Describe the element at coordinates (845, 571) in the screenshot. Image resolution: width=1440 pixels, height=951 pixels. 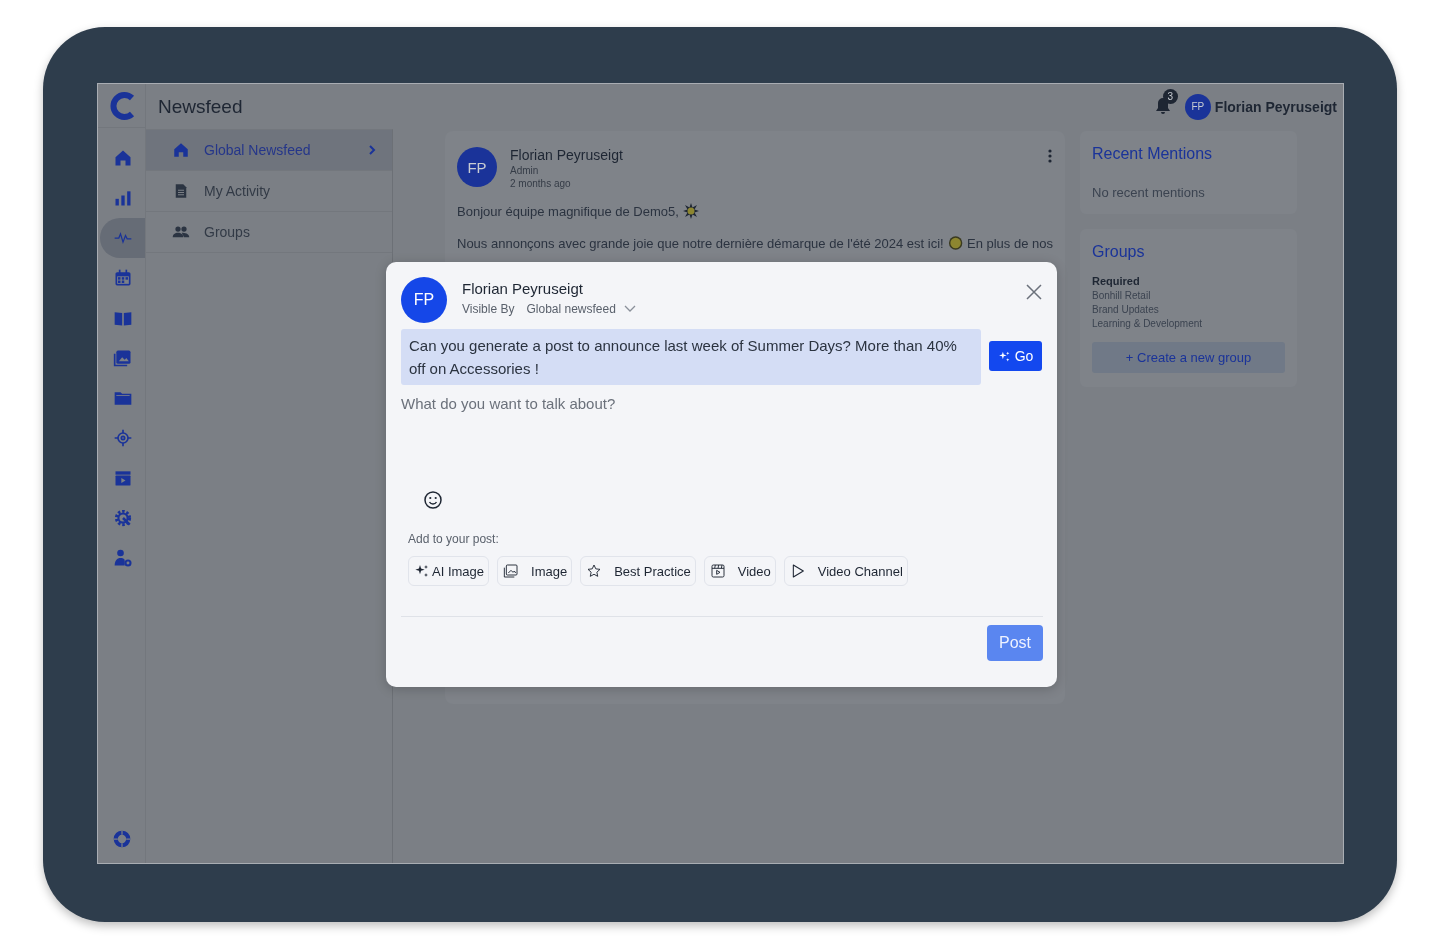
I see `attachment-chip: Video Channel` at that location.